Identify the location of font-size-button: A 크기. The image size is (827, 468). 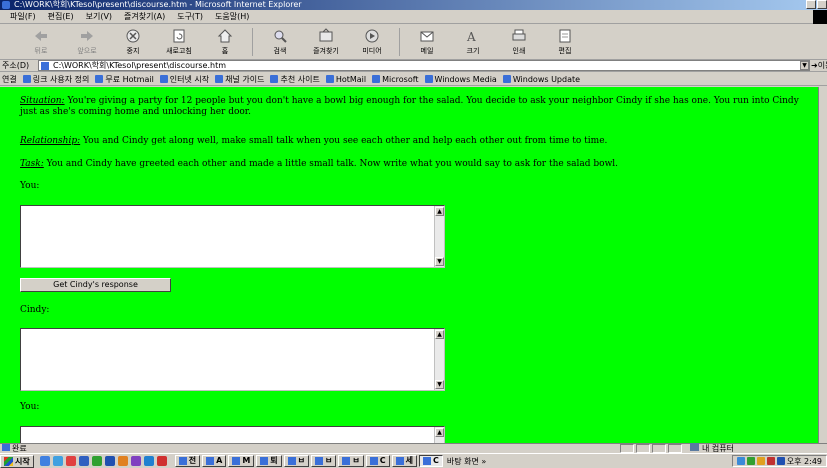
(473, 41).